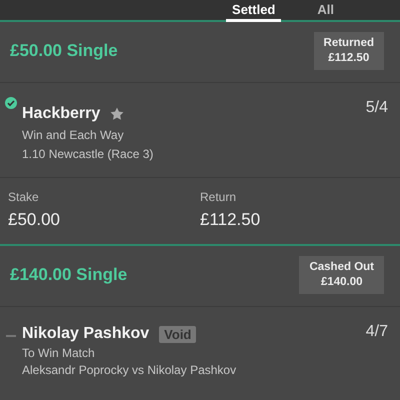 The height and width of the screenshot is (400, 400). What do you see at coordinates (377, 108) in the screenshot?
I see `odds: 5/4` at bounding box center [377, 108].